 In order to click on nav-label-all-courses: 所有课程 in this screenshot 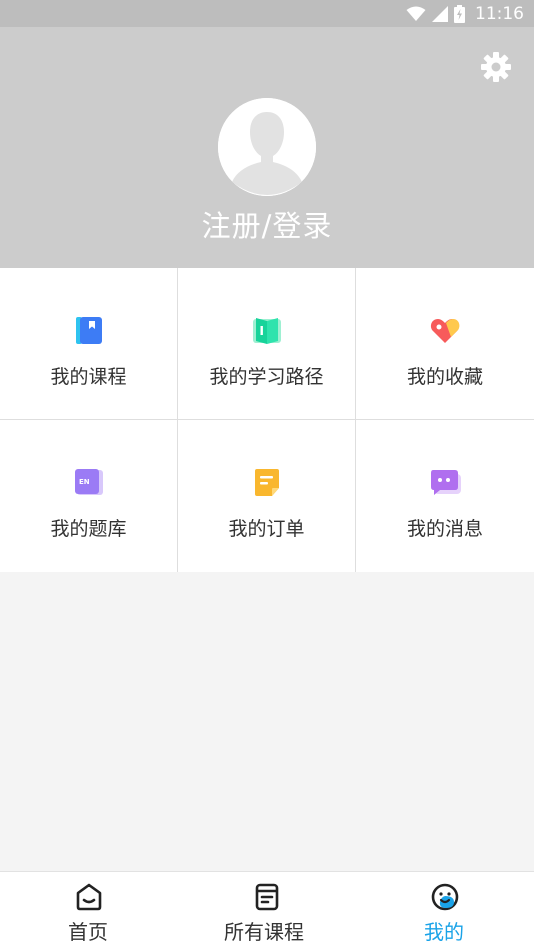, I will do `click(264, 932)`.